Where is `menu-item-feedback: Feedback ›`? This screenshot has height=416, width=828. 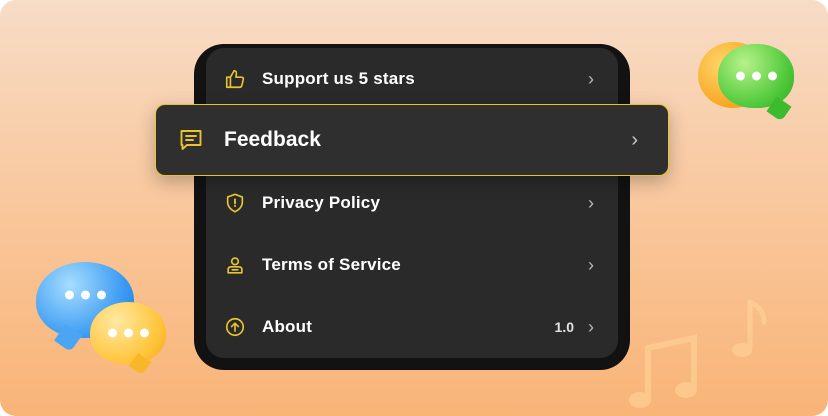
menu-item-feedback: Feedback › is located at coordinates (412, 140).